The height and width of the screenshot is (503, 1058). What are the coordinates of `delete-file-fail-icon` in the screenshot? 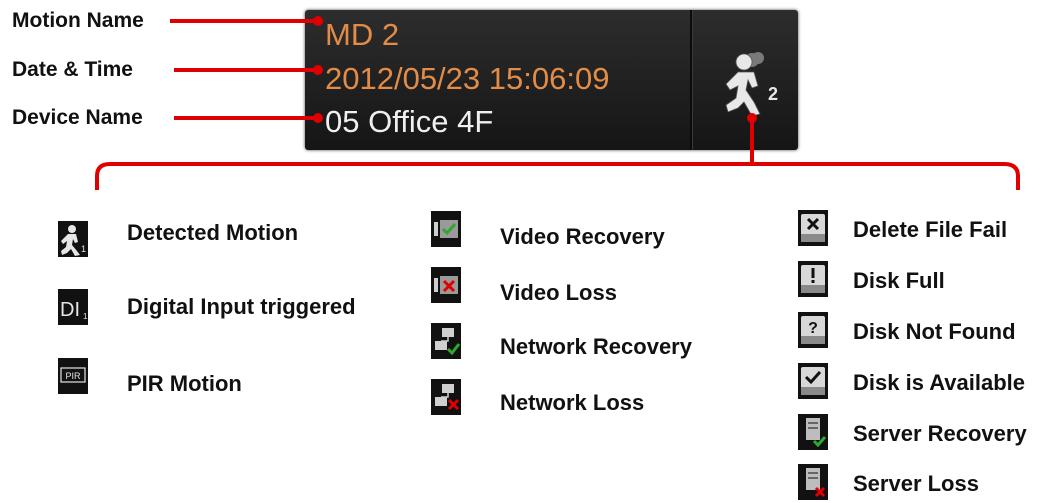 It's located at (813, 228).